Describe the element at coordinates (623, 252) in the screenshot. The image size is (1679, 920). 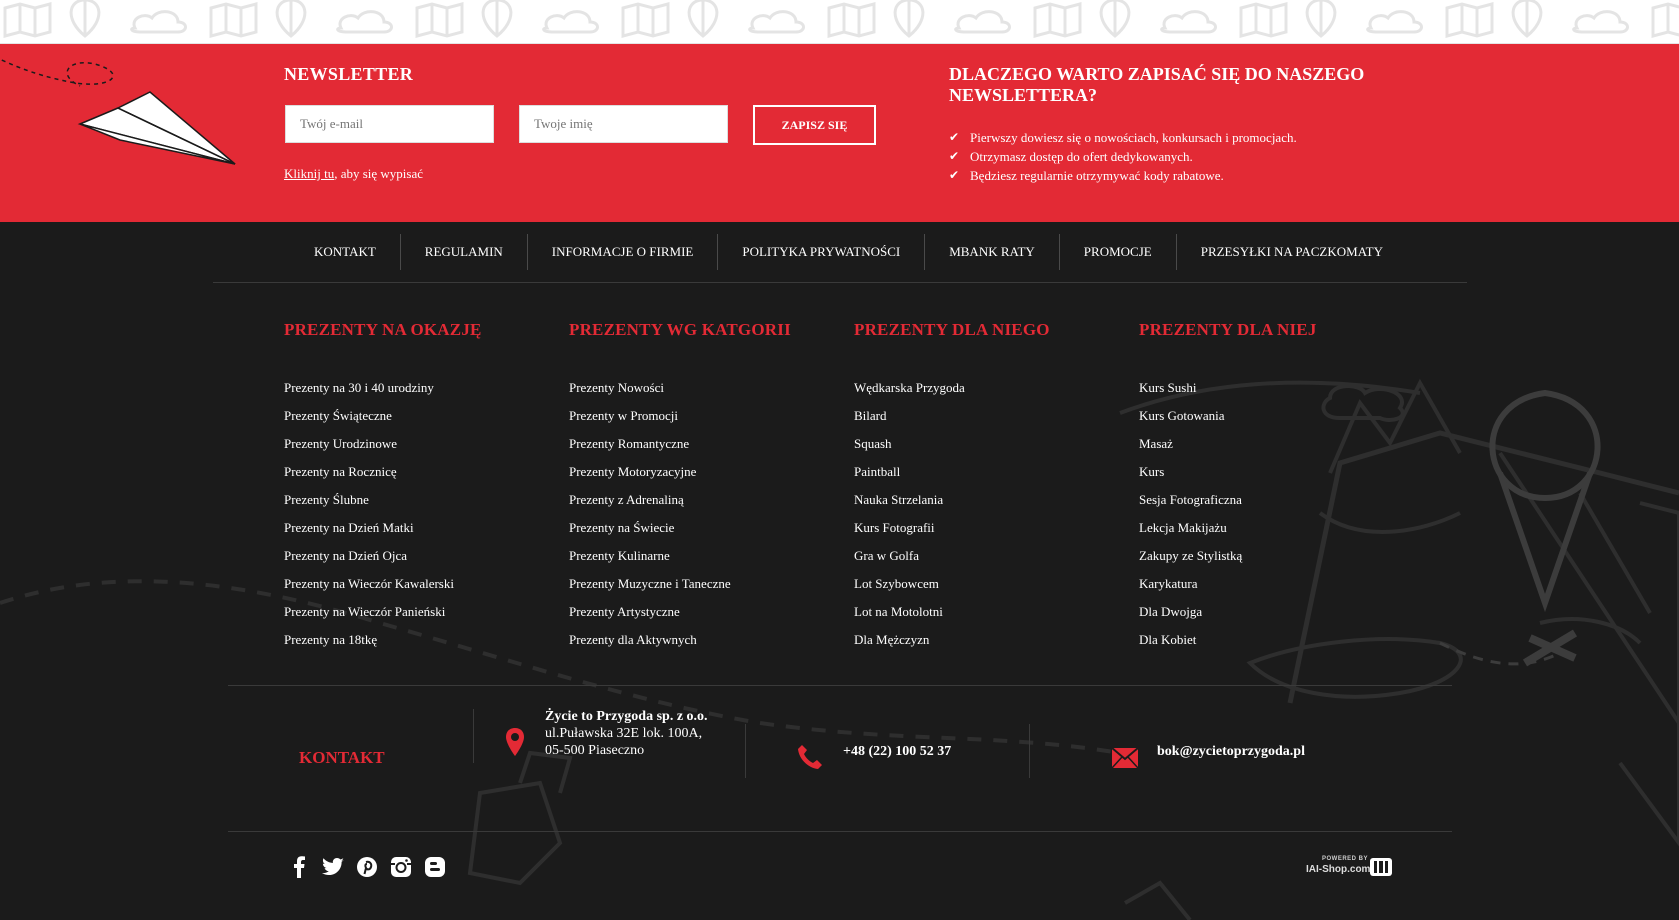
I see `nav-item-informacje: INFORMACJE O FIRMIE` at that location.